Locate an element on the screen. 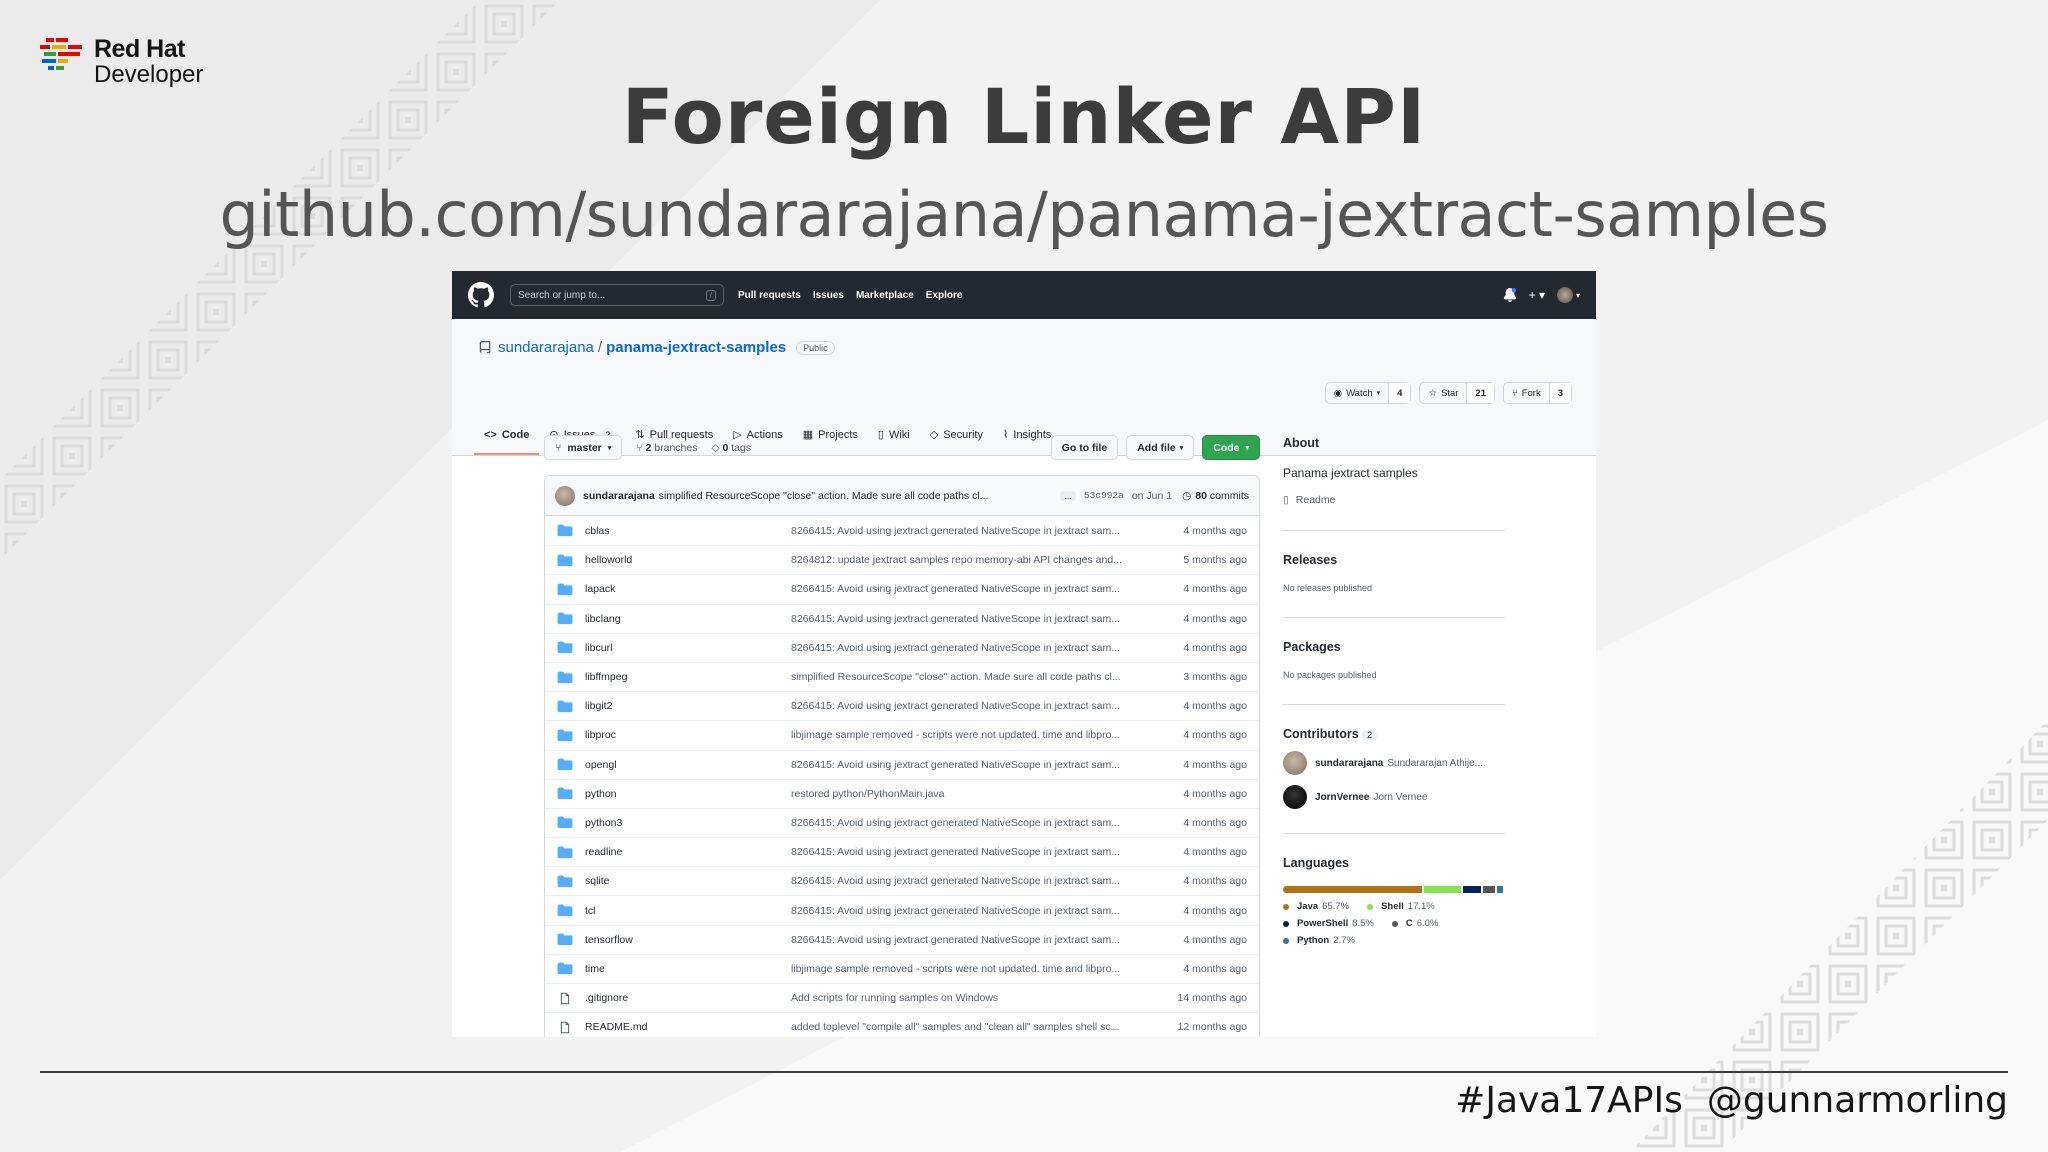 This screenshot has height=1152, width=2048. file-commit-message: restored python/PythonMain.java is located at coordinates (979, 794).